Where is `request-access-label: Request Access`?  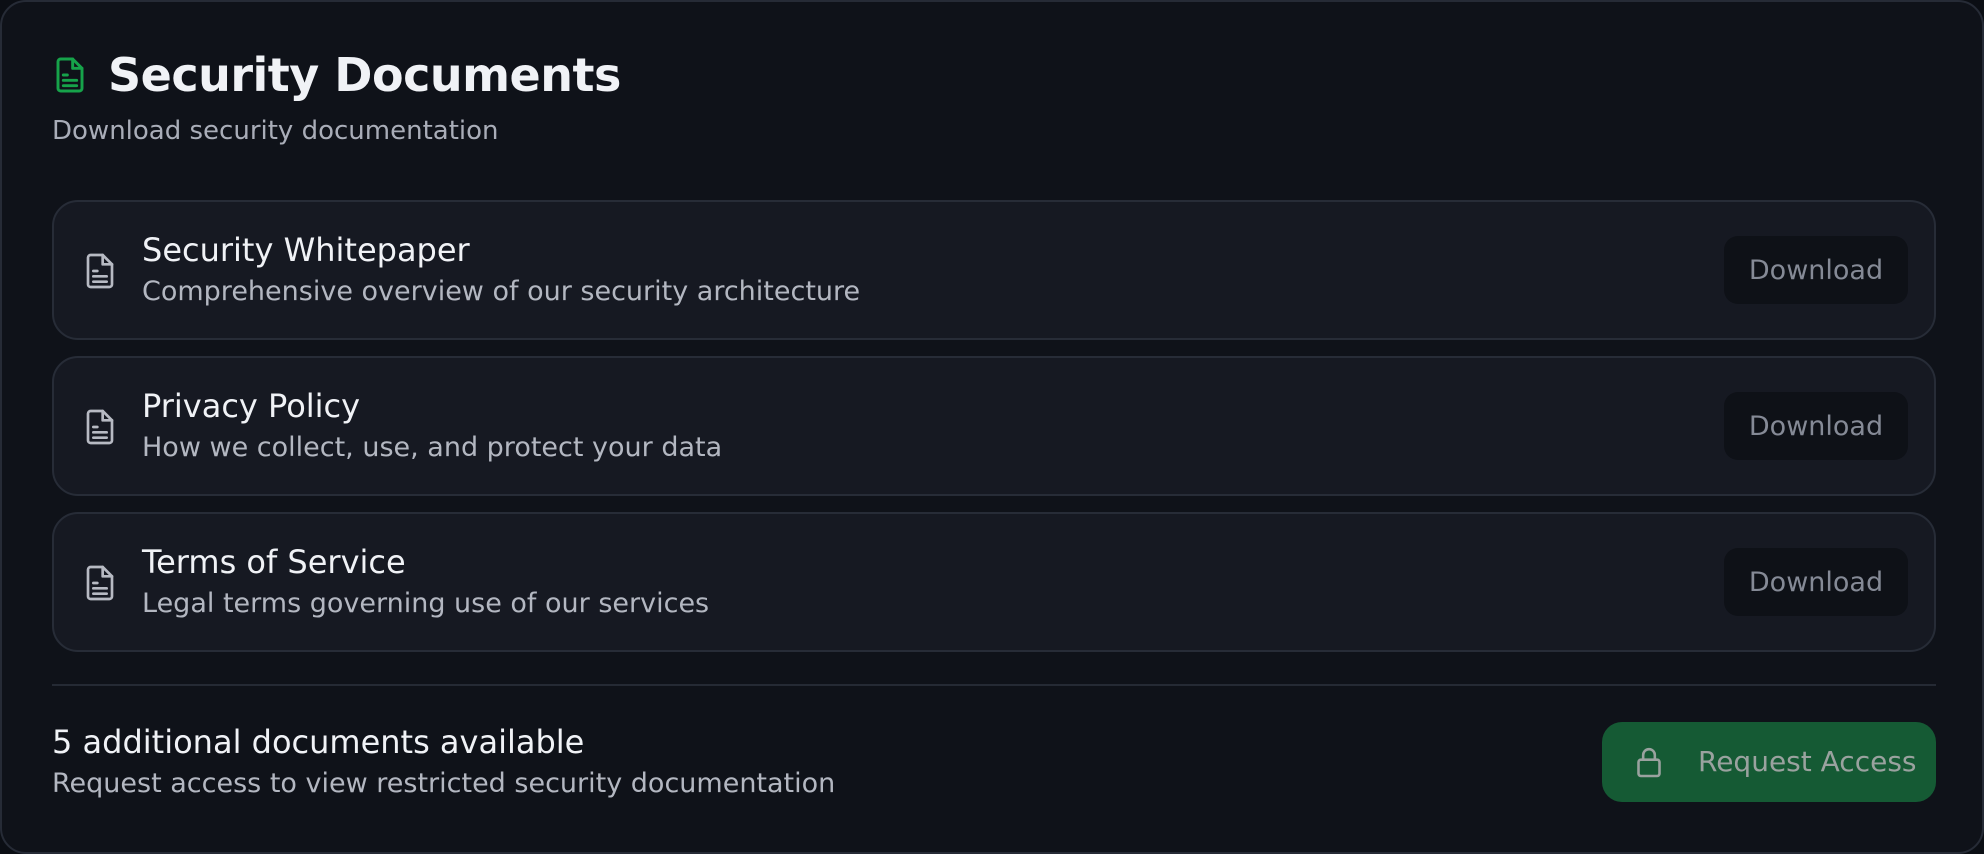 request-access-label: Request Access is located at coordinates (1807, 761).